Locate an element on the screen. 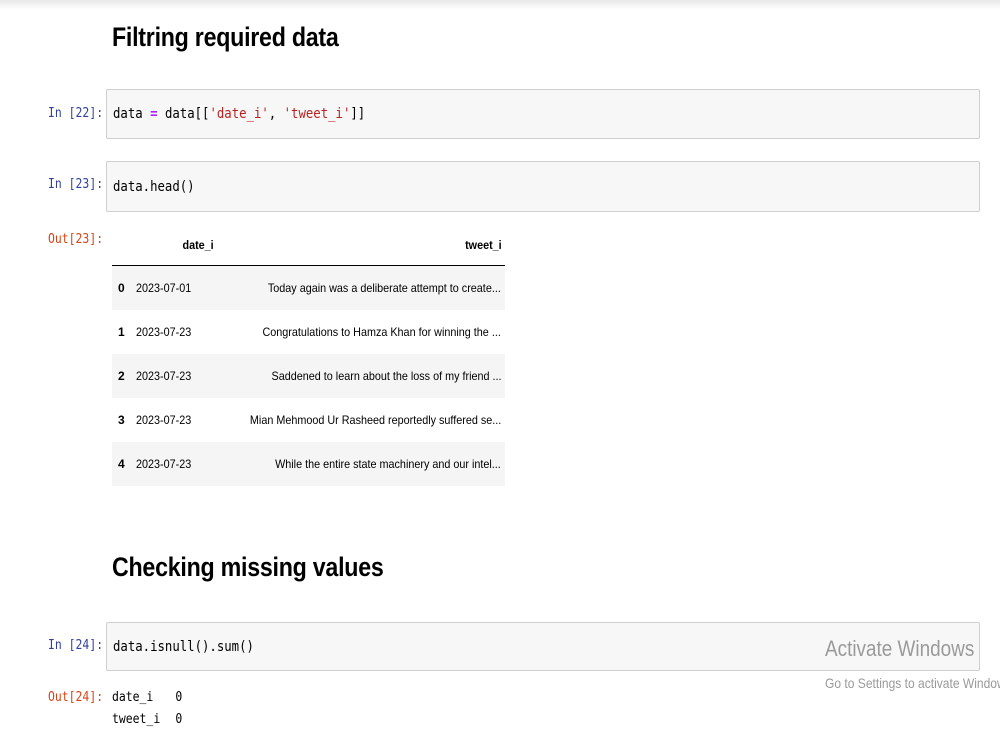  input-prompt-22: In [22]: is located at coordinates (76, 113).